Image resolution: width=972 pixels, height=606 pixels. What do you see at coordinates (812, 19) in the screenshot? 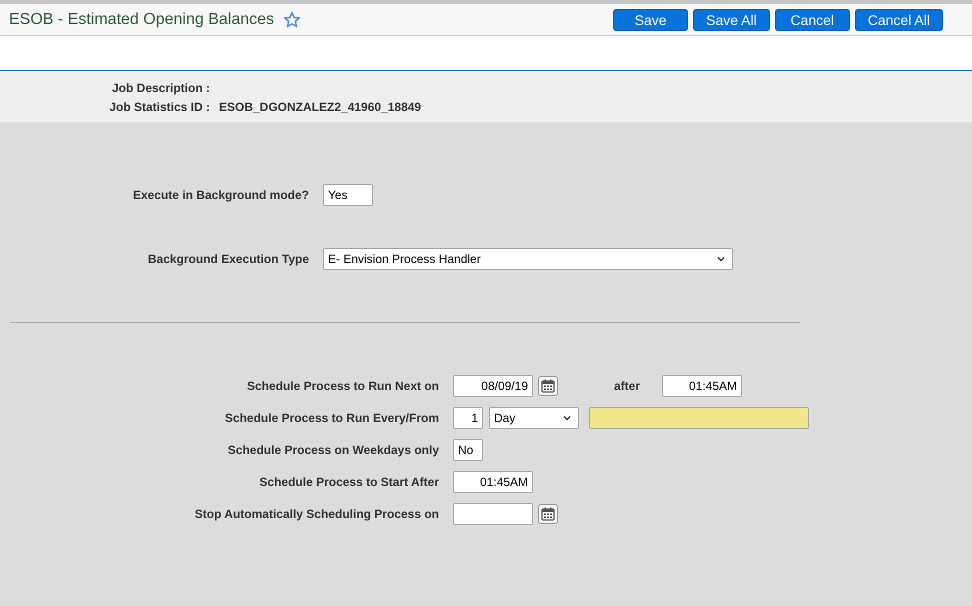
I see `cancel-button: Cancel` at bounding box center [812, 19].